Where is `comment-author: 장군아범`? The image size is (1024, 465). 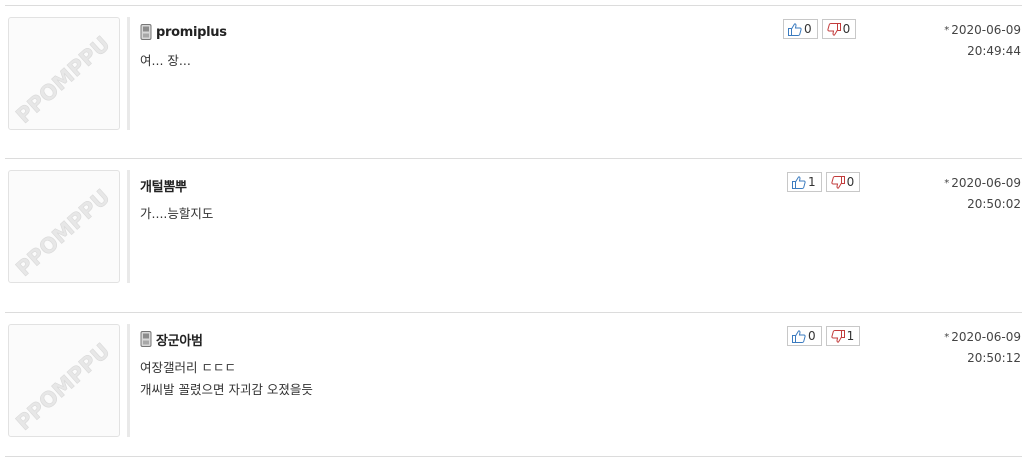 comment-author: 장군아범 is located at coordinates (171, 339).